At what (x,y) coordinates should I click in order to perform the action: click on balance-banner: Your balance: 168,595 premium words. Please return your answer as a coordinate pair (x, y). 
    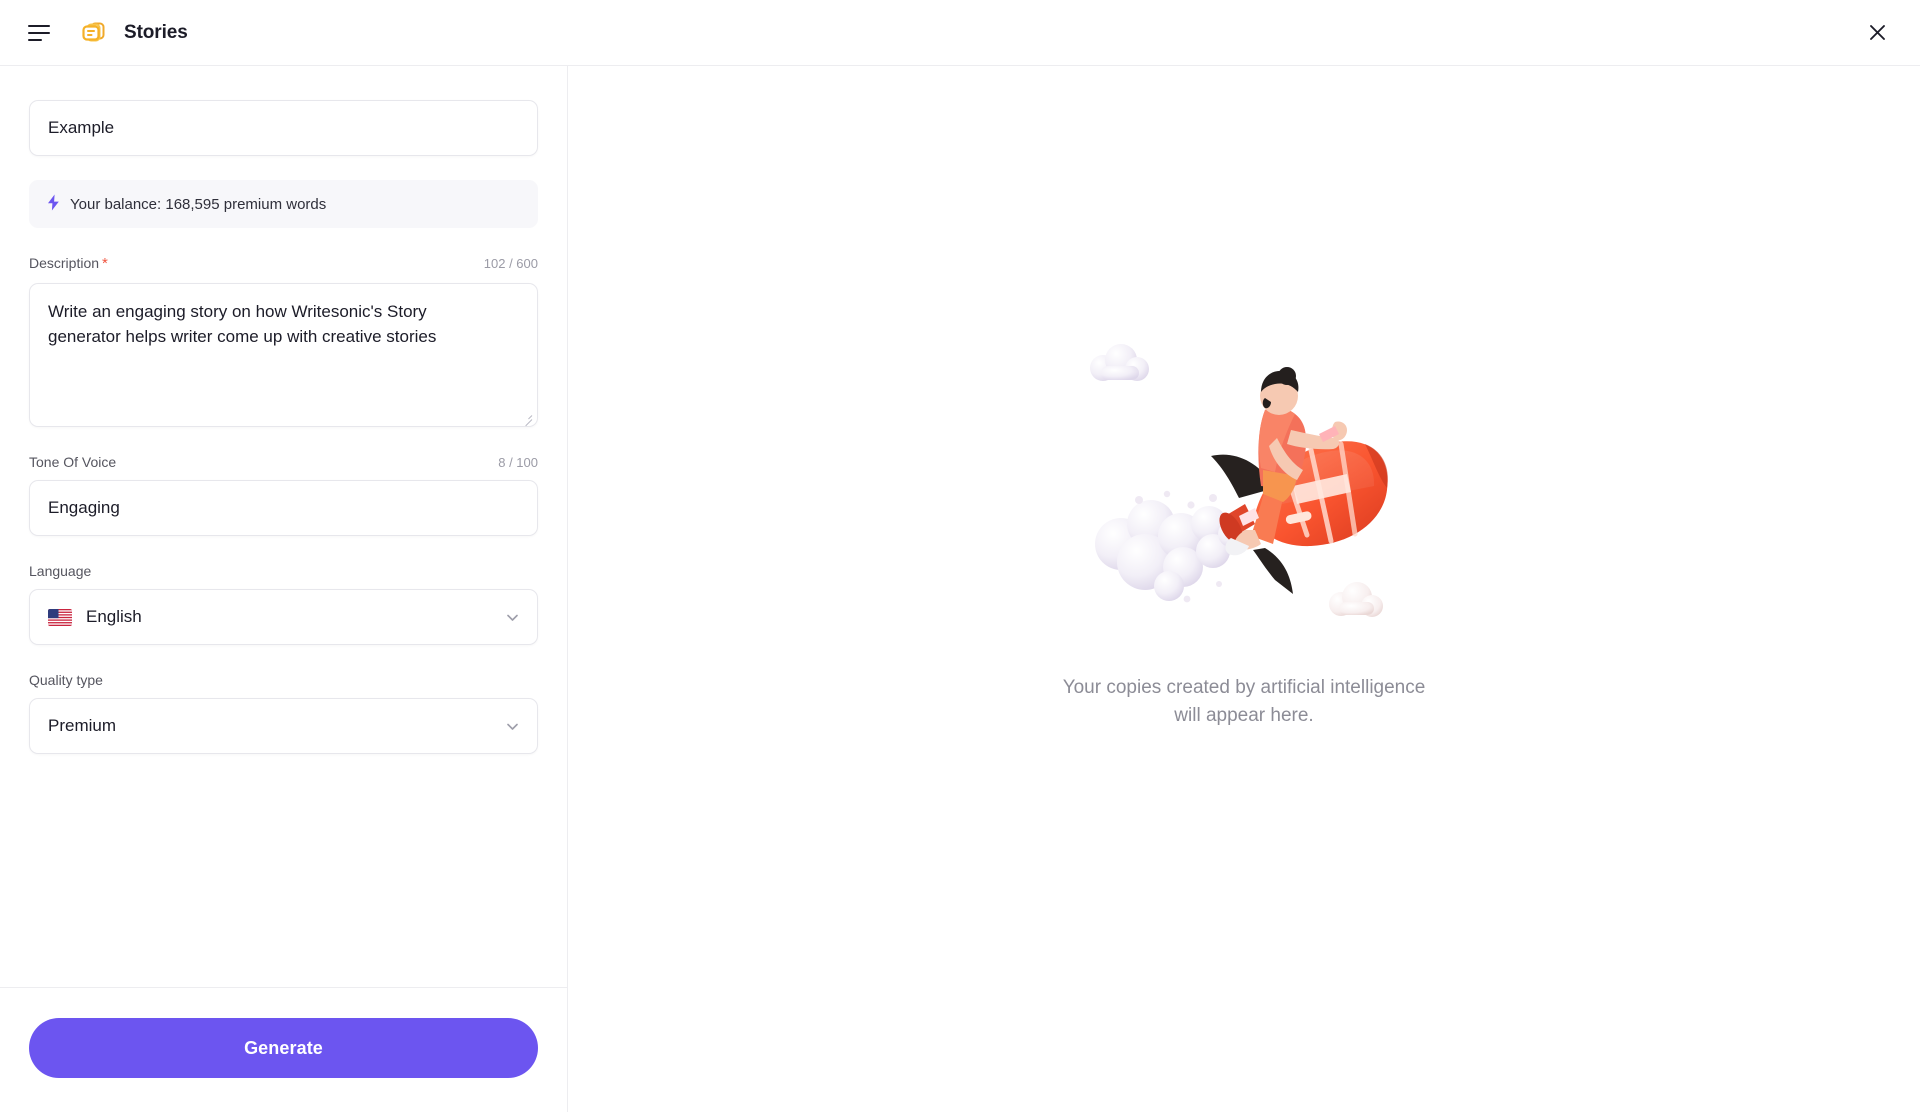
    Looking at the image, I should click on (283, 204).